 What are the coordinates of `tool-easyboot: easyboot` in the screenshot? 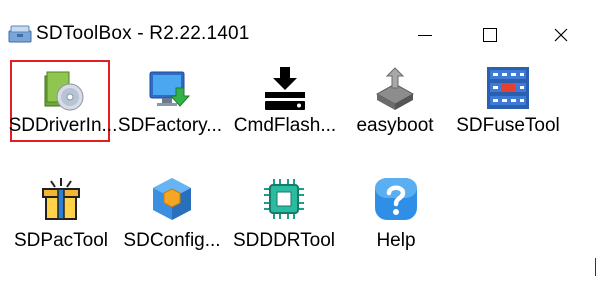 It's located at (395, 108).